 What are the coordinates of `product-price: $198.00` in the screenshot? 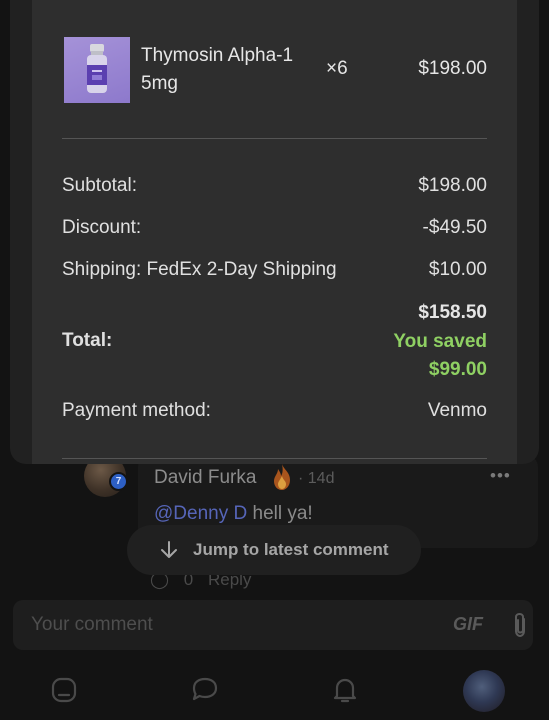 It's located at (452, 68).